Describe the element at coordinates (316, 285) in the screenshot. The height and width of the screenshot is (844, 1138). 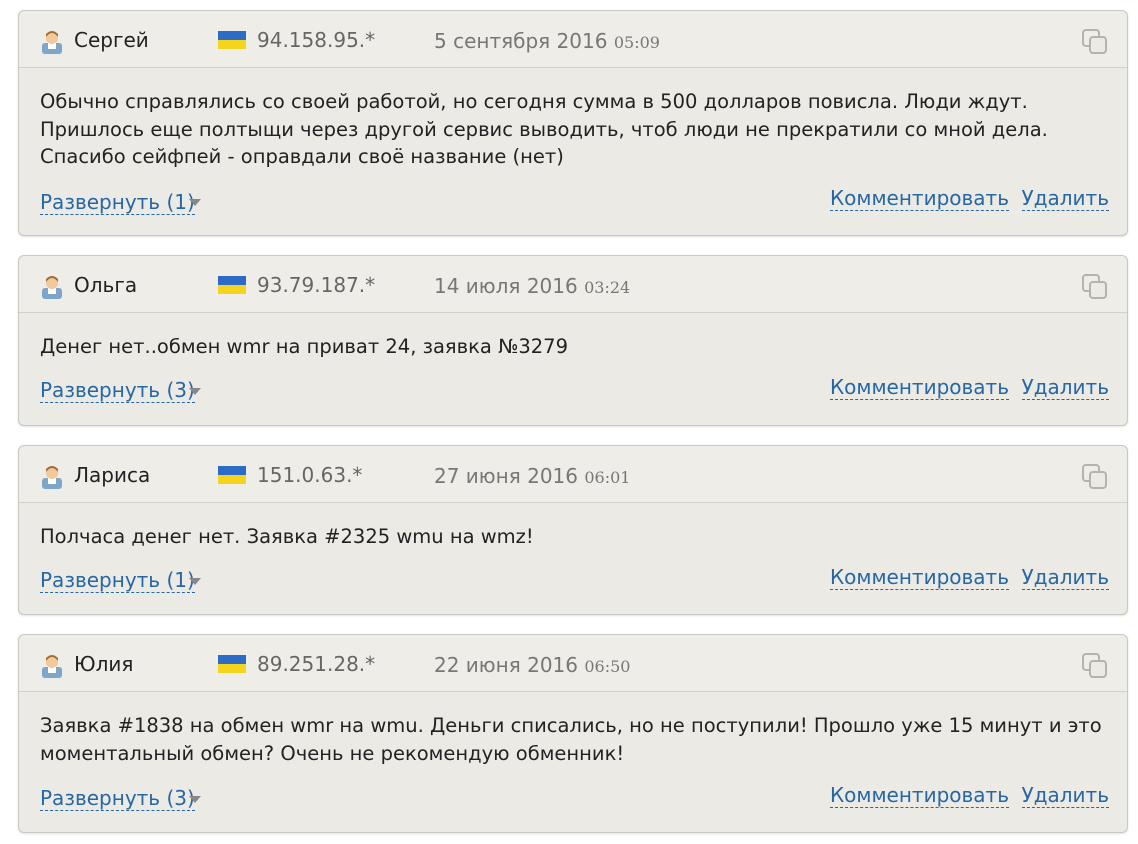
I see `comment-ip: 93.79.187.*` at that location.